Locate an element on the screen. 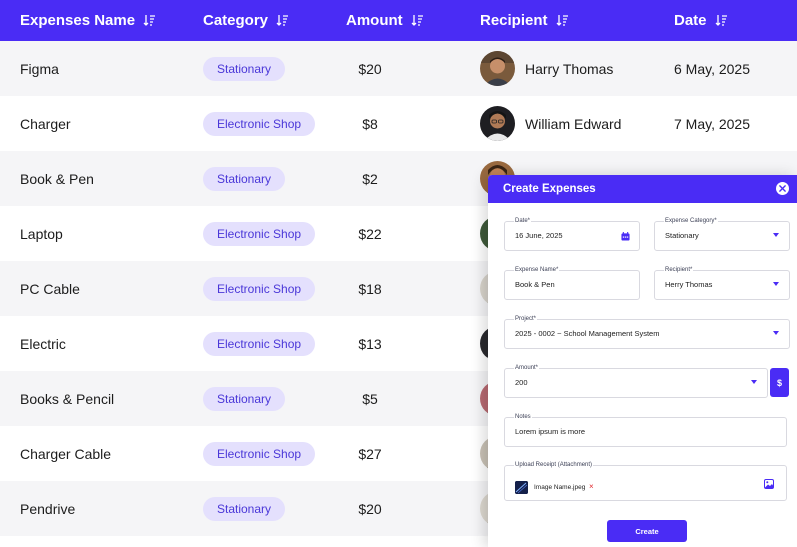 The height and width of the screenshot is (547, 797). expense-name: Book & Pen is located at coordinates (57, 178).